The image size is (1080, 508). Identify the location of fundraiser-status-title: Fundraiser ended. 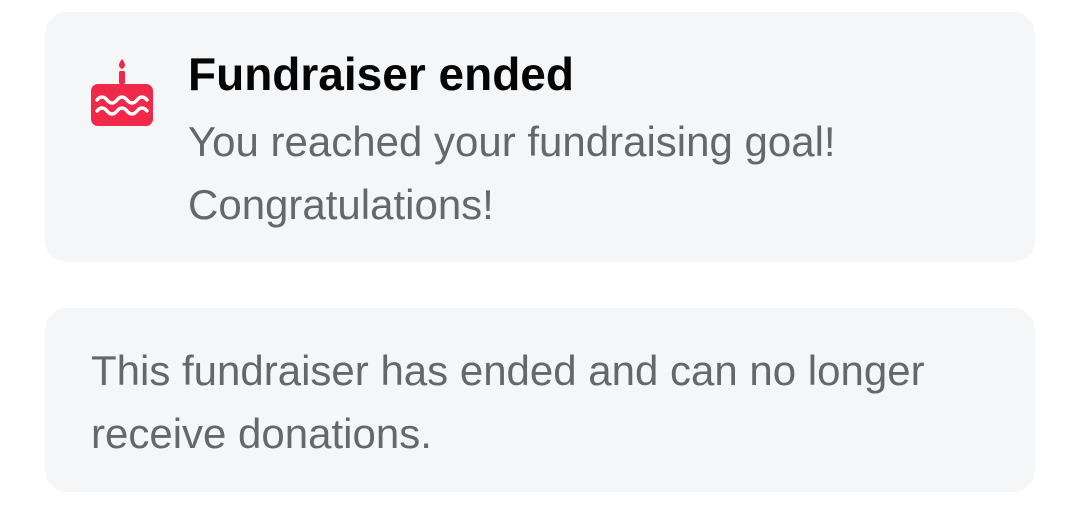
(381, 74).